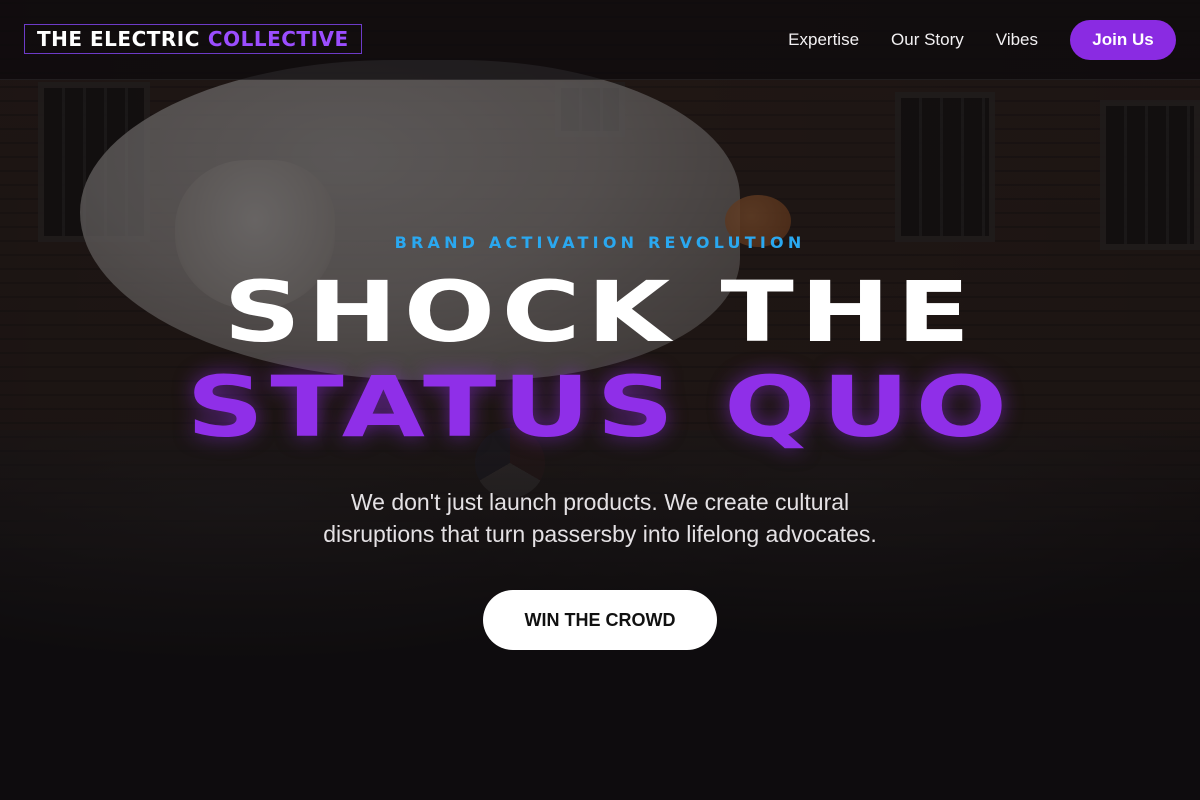 This screenshot has width=1200, height=800. What do you see at coordinates (600, 620) in the screenshot?
I see `win-the-crowd-button: WIN THE CROWD` at bounding box center [600, 620].